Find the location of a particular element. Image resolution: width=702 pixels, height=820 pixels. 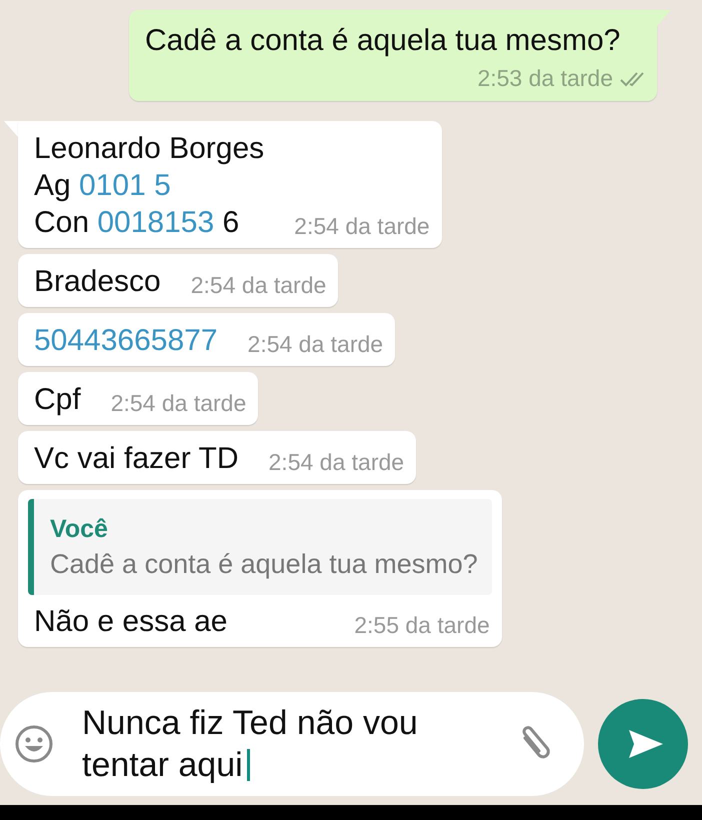

number-link: 0018153 is located at coordinates (155, 222).